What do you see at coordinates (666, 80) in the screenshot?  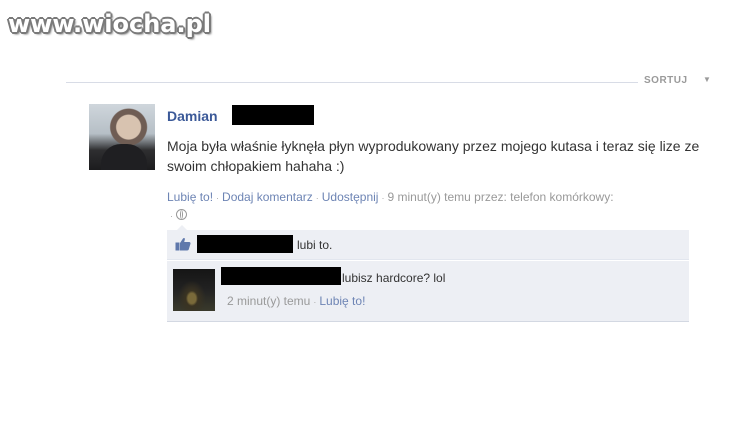 I see `sort-button: SORTUJ` at bounding box center [666, 80].